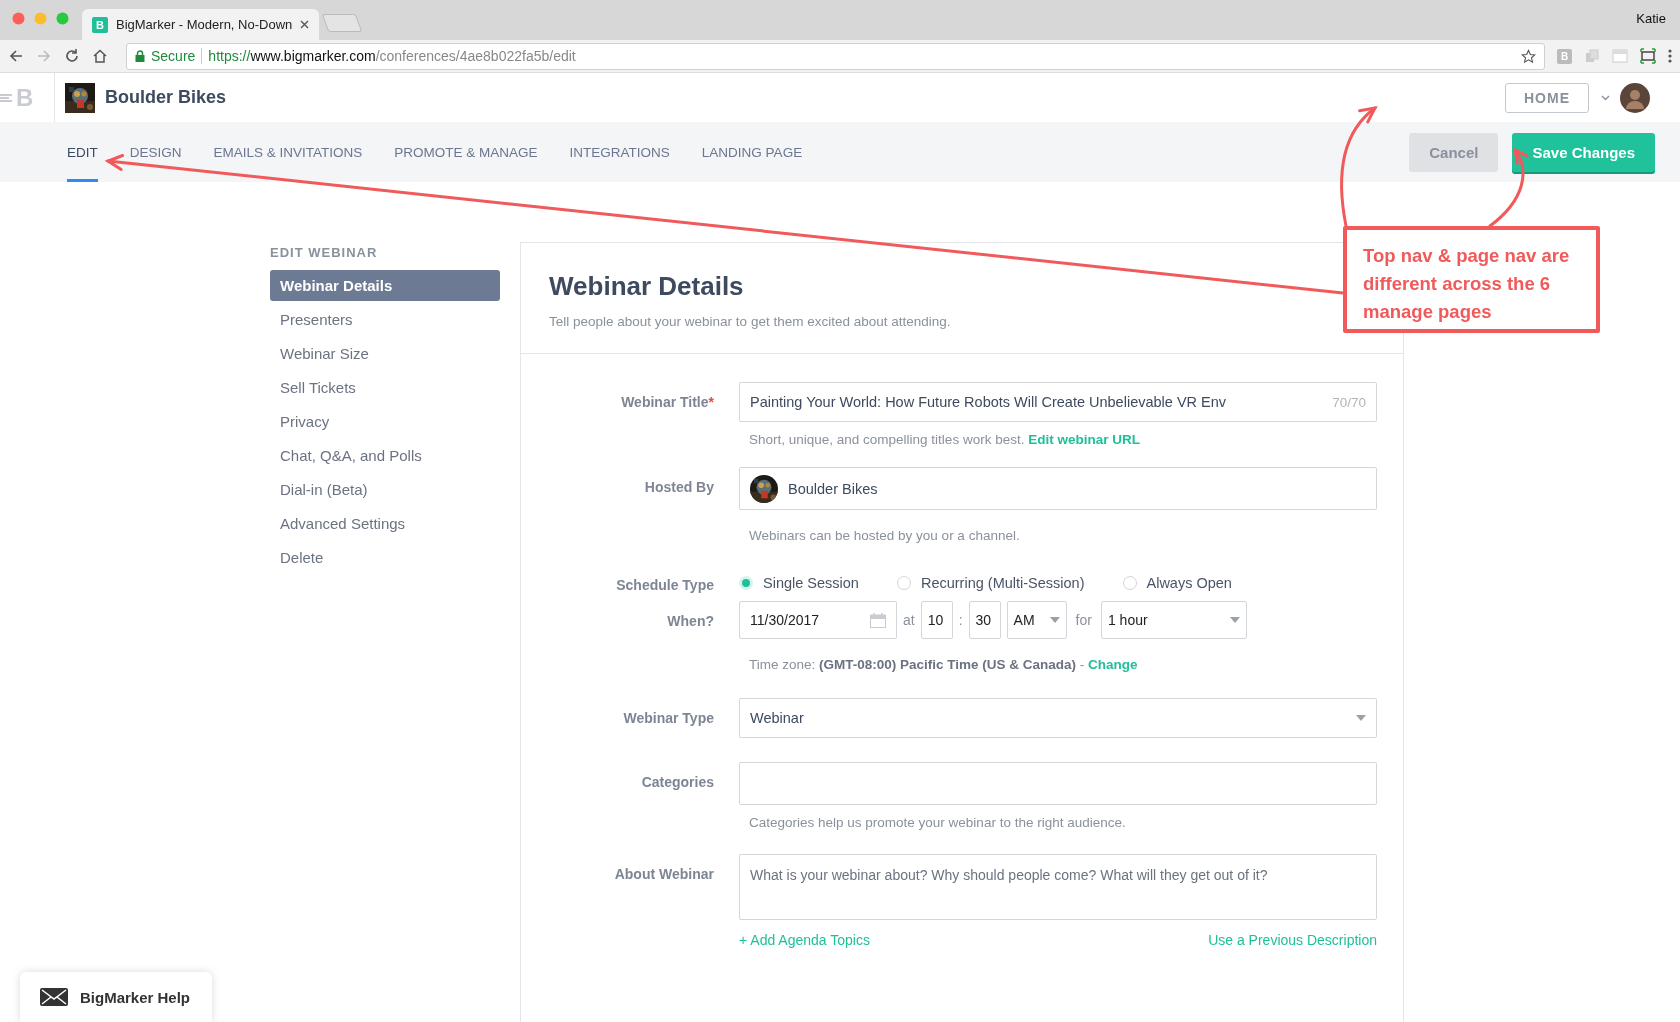 The height and width of the screenshot is (1022, 1680). Describe the element at coordinates (1648, 56) in the screenshot. I see `screen-capture-icon` at that location.